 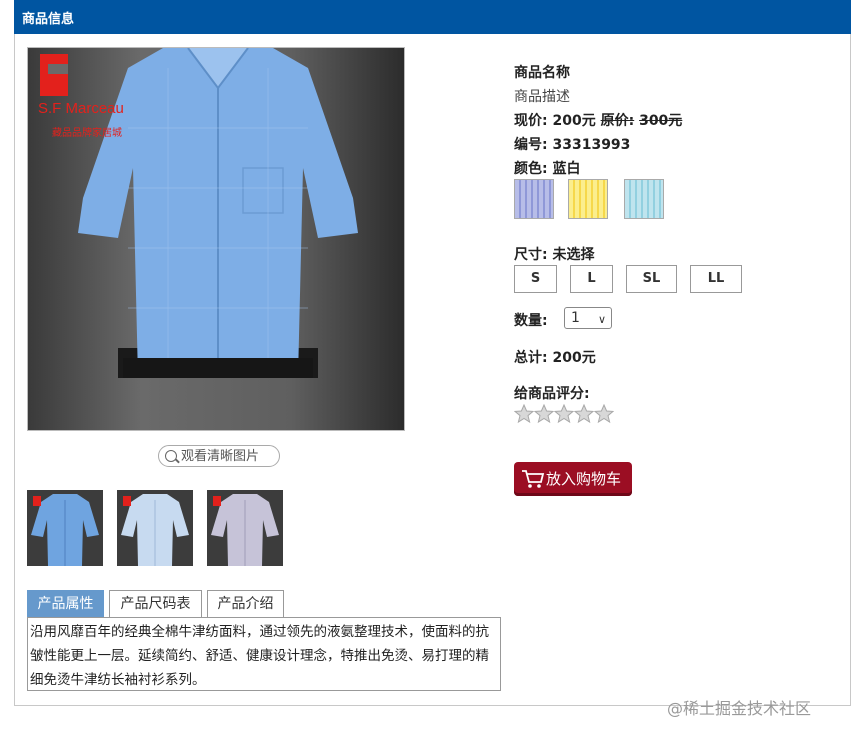 I want to click on sku-value: 33313993, so click(x=591, y=145).